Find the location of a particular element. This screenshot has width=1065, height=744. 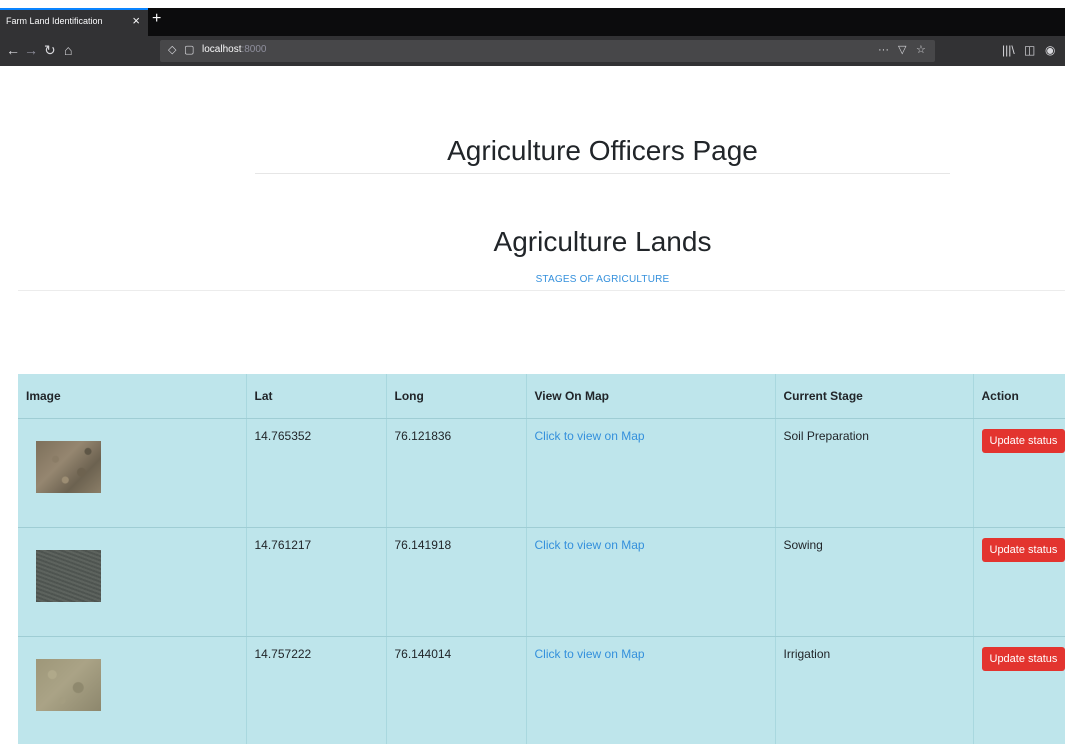

tab-title: Farm Land Identification is located at coordinates (54, 21).